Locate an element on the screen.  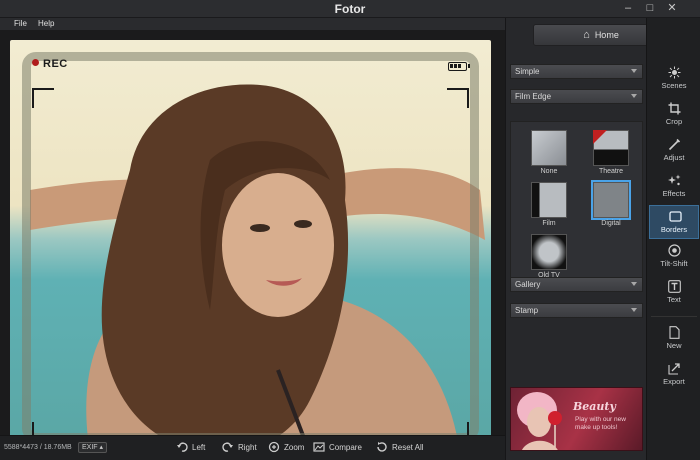
exif-button: EXIF ▴ is located at coordinates (93, 447).